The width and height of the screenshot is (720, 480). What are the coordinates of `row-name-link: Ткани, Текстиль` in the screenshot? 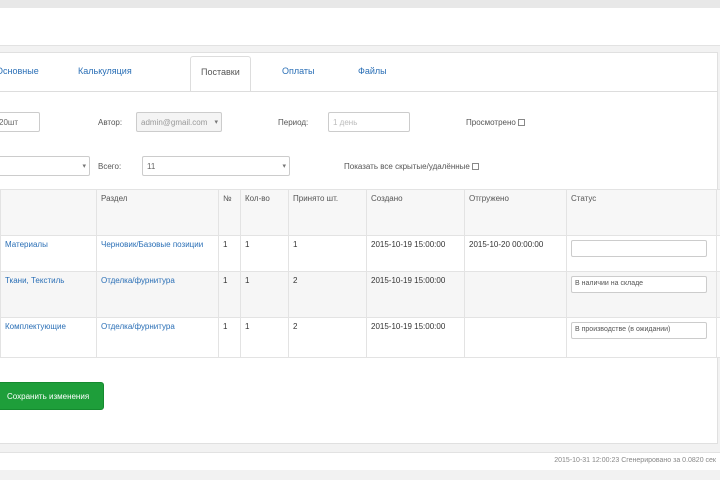 It's located at (34, 280).